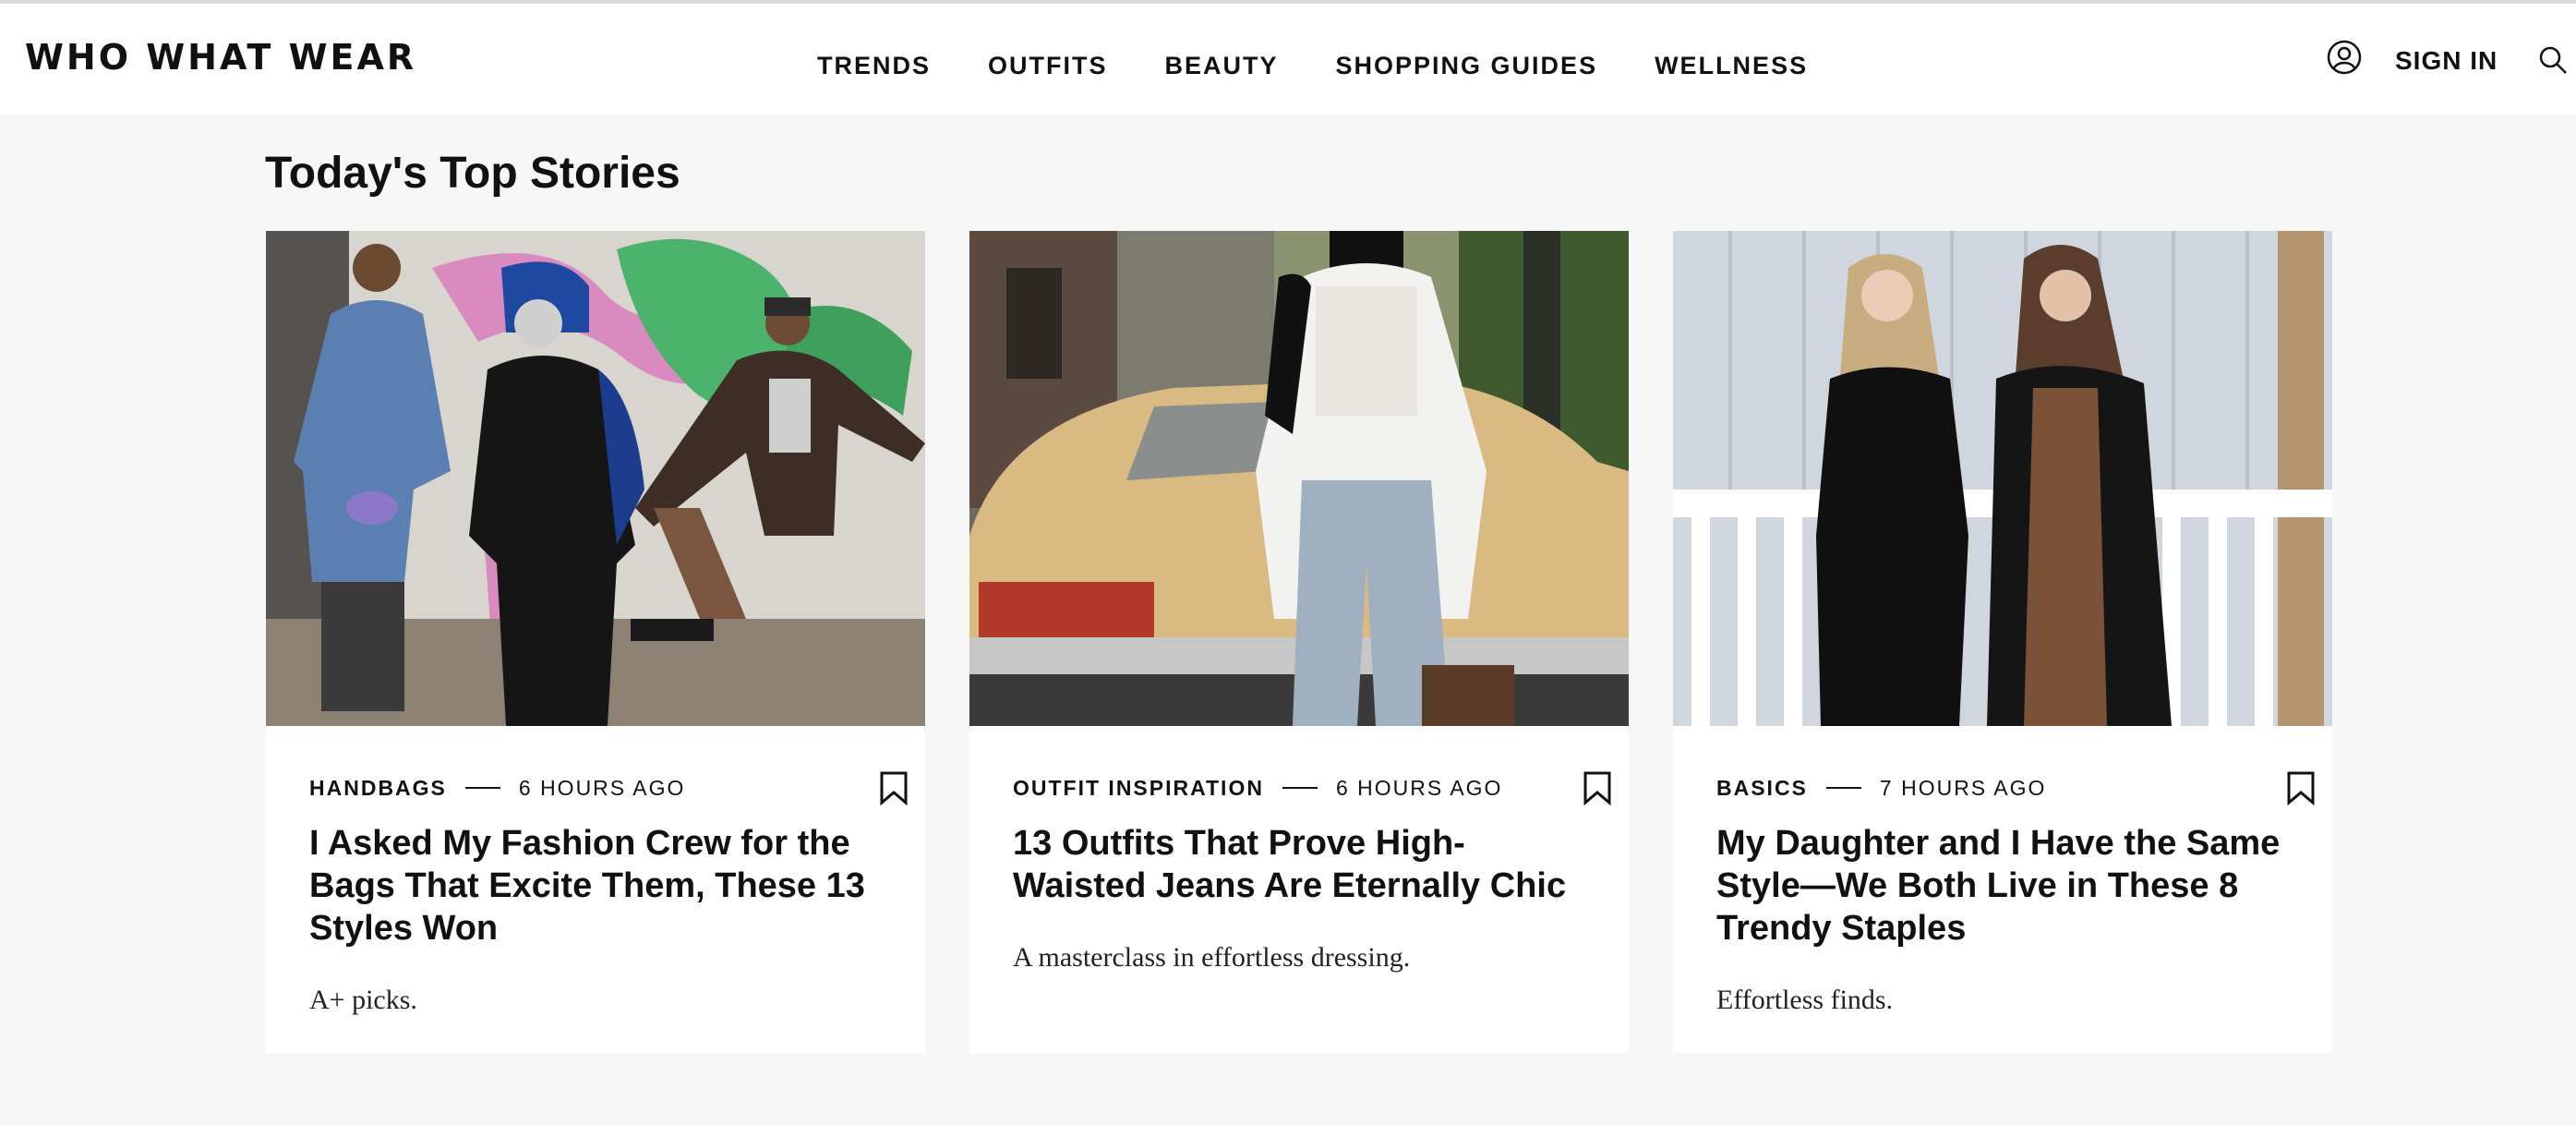  Describe the element at coordinates (363, 1000) in the screenshot. I see `story-dek: A+ picks.` at that location.